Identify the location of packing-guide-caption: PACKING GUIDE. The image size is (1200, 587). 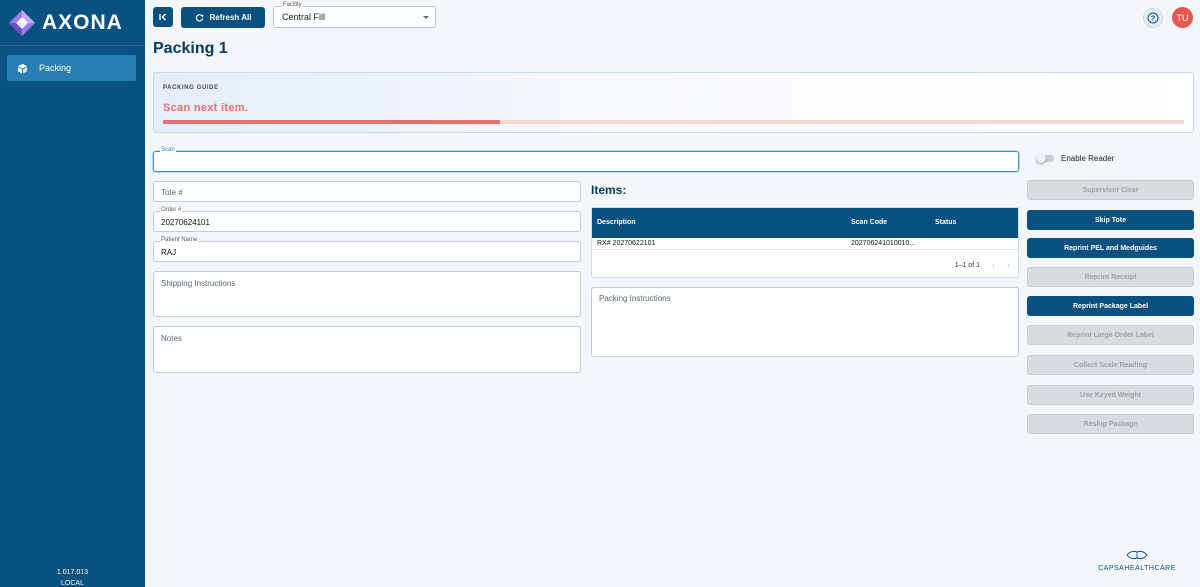
(191, 88).